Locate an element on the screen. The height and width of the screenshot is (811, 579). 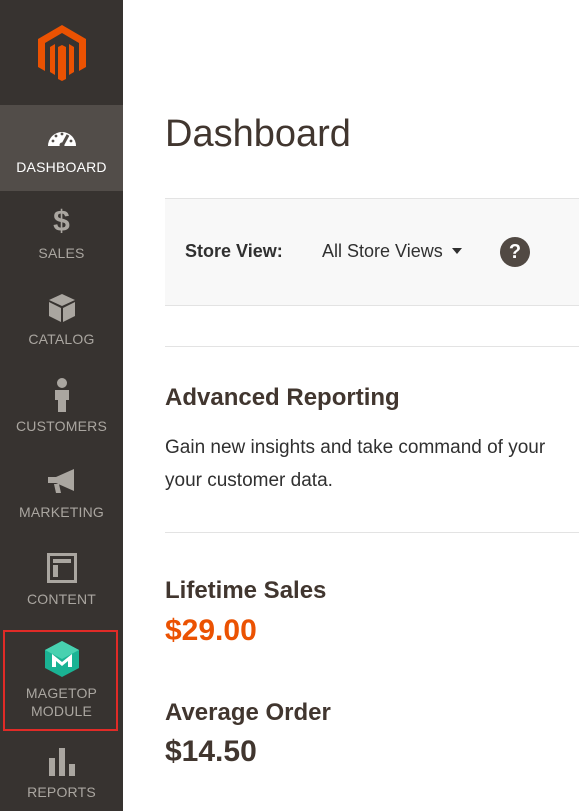
store-view-switcher: Store View: All Store Views ? is located at coordinates (372, 252).